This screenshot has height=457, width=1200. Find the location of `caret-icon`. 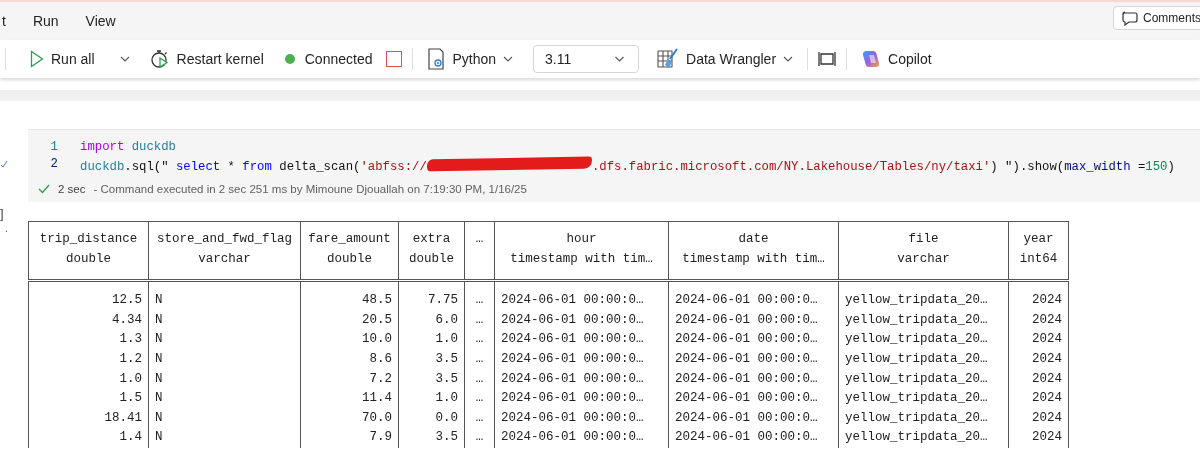

caret-icon is located at coordinates (620, 59).